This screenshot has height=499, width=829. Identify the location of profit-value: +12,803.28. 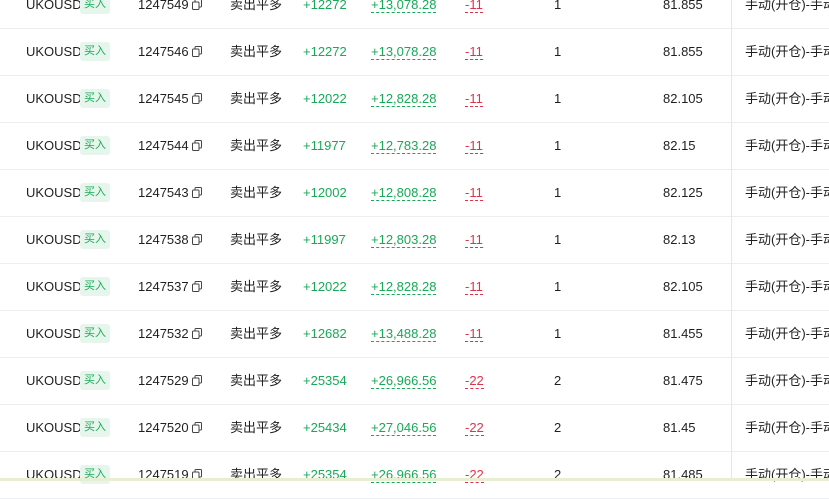
(404, 240).